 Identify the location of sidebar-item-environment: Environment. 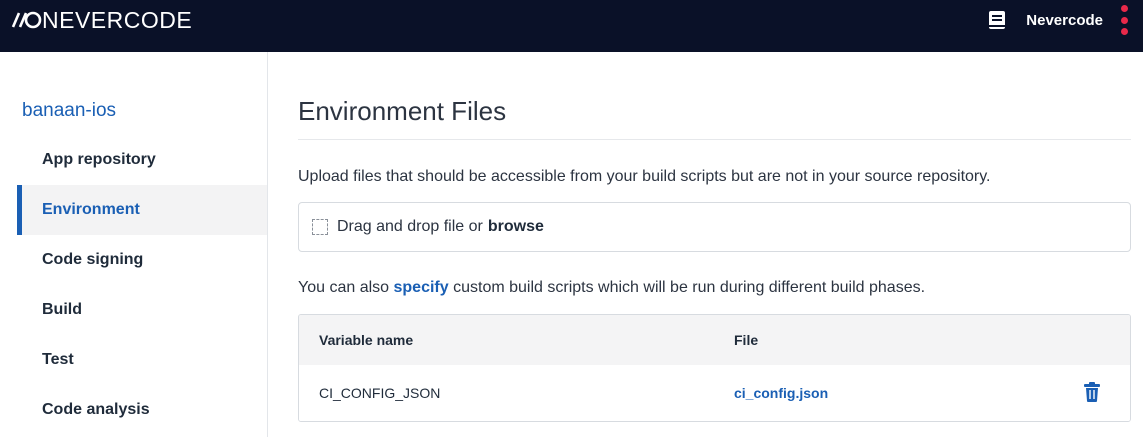
(142, 210).